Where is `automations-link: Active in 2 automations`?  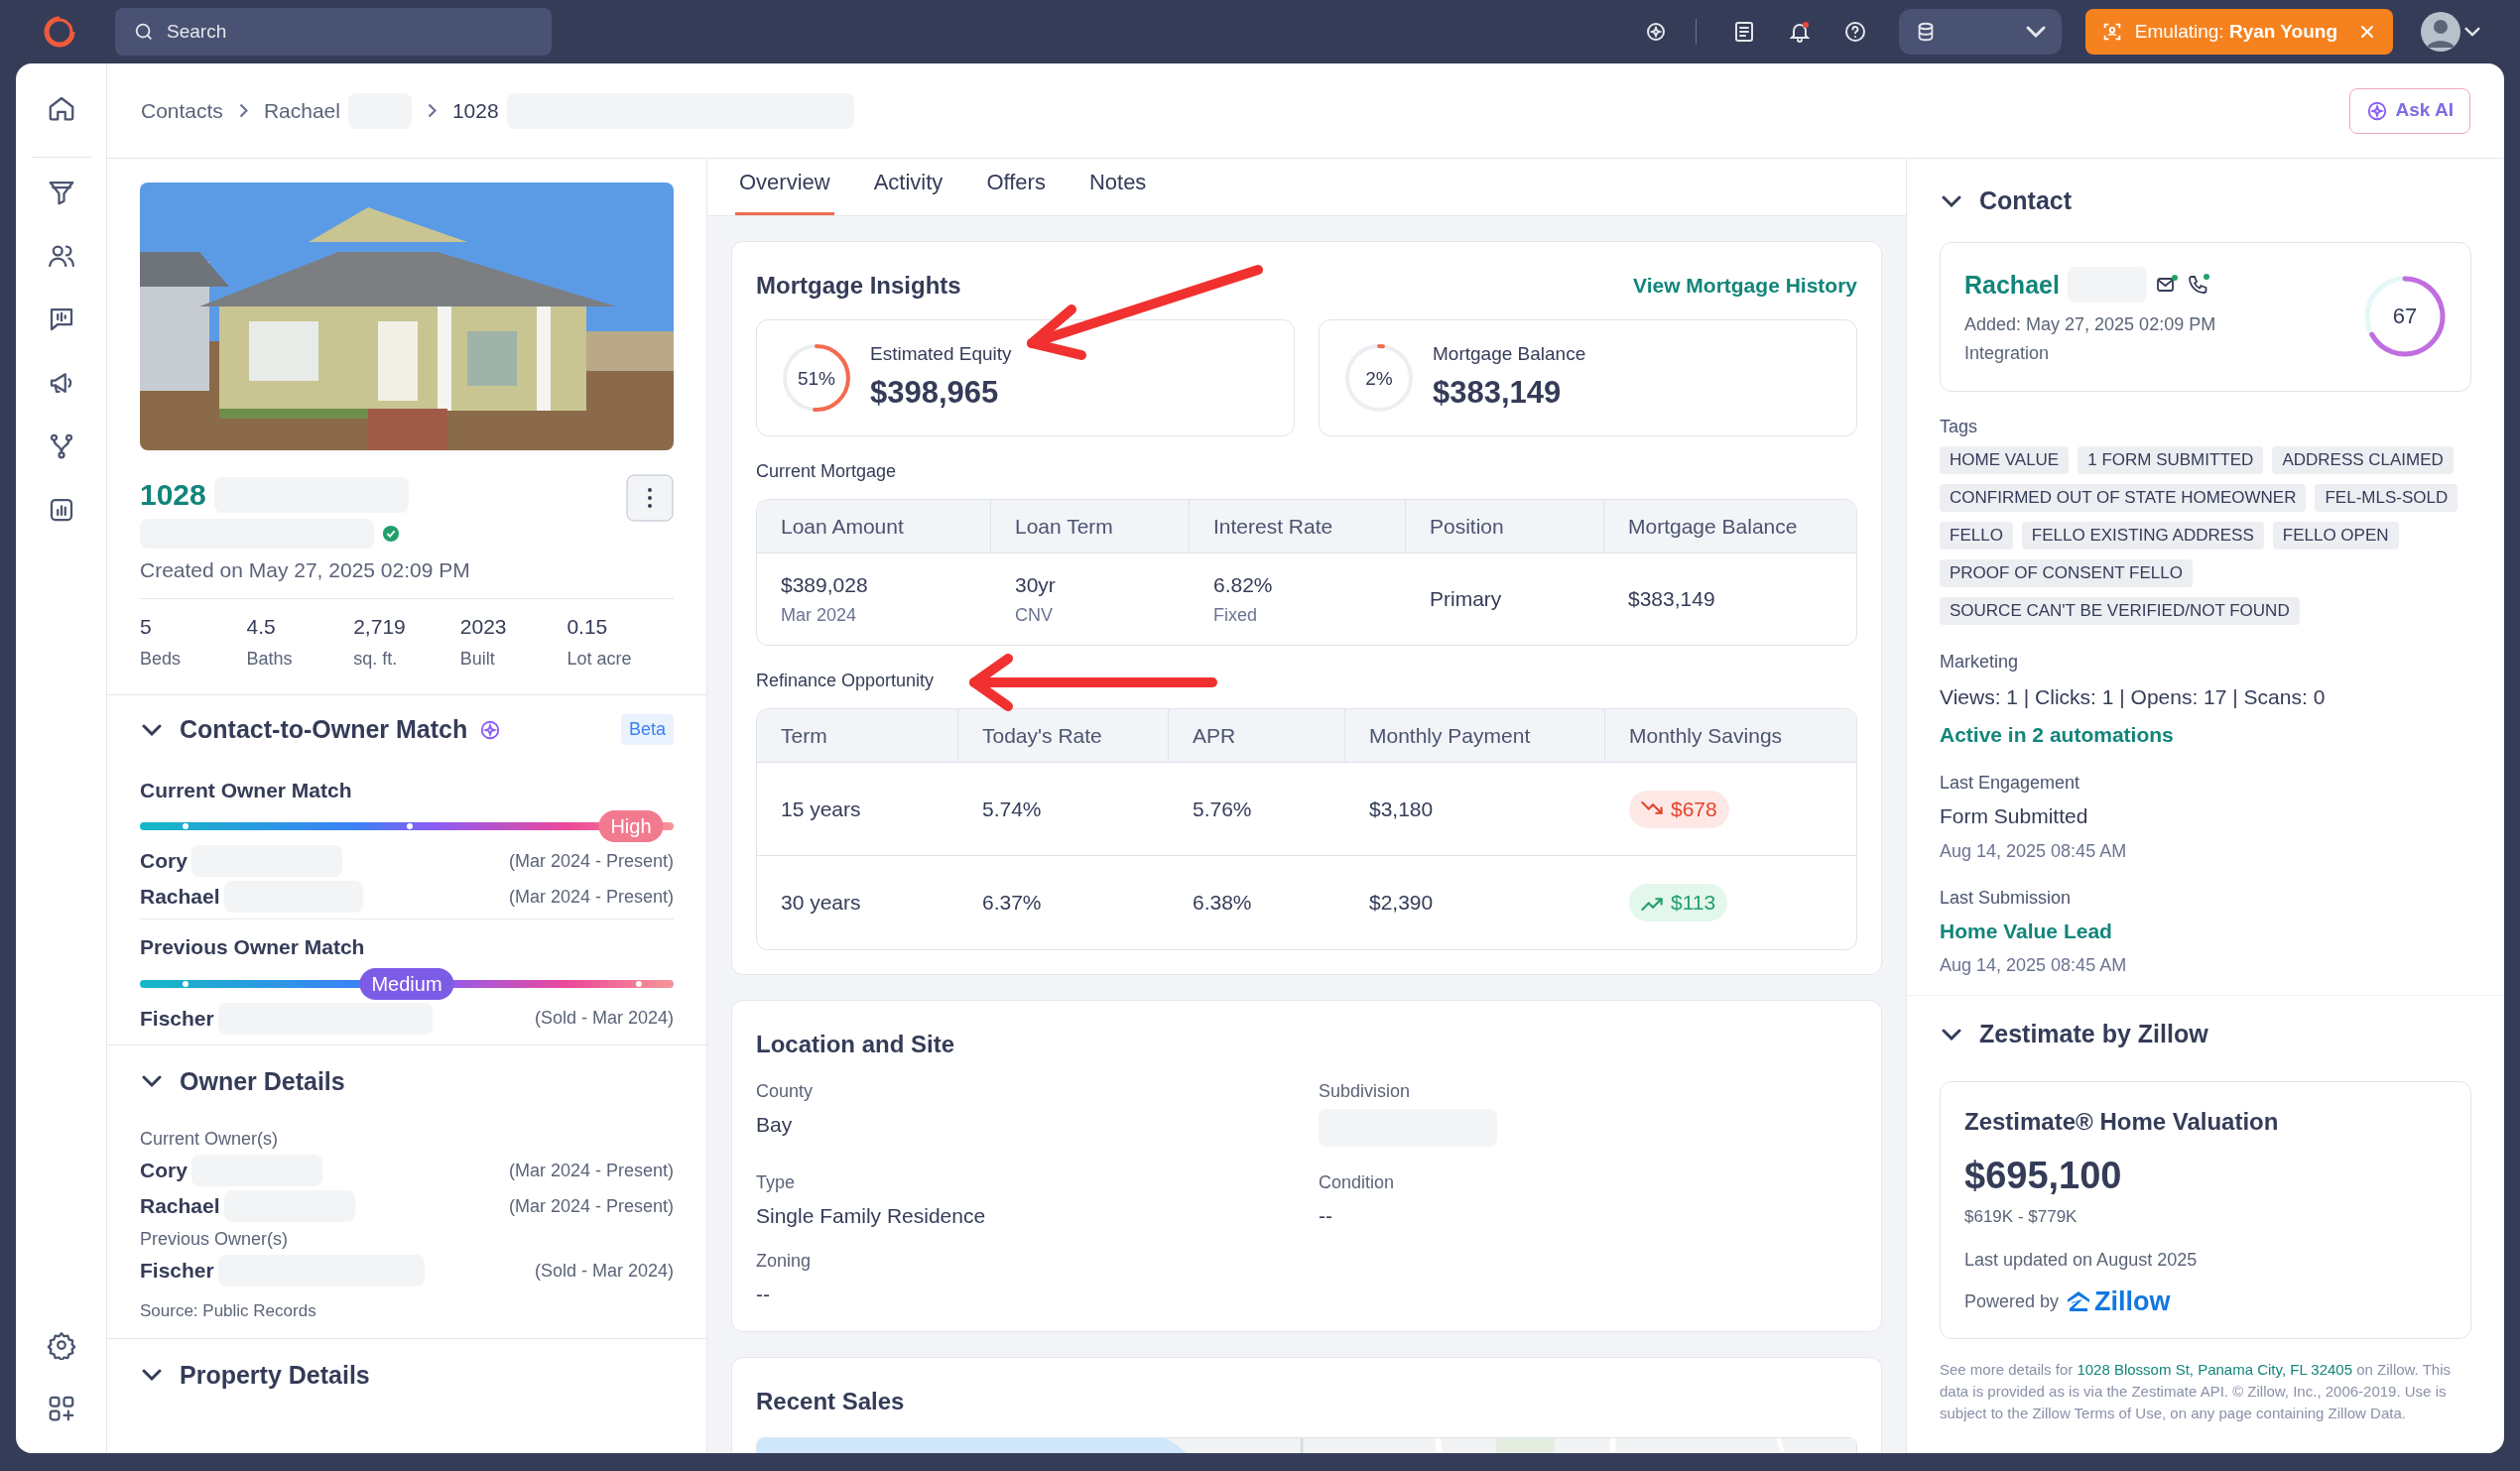 automations-link: Active in 2 automations is located at coordinates (2205, 734).